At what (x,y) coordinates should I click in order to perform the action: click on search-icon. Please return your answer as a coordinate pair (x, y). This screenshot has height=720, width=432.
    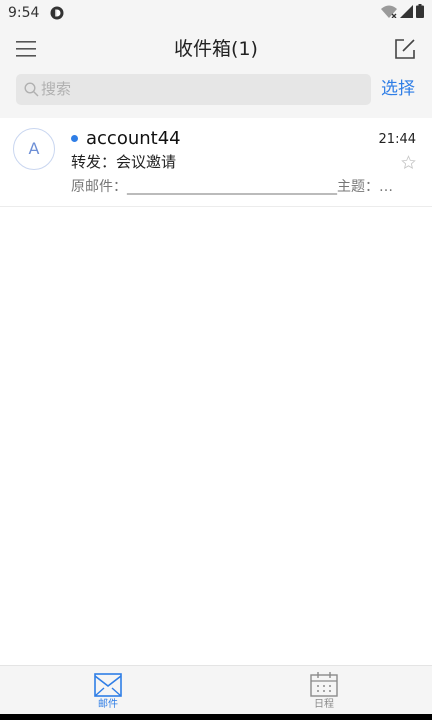
    Looking at the image, I should click on (31, 89).